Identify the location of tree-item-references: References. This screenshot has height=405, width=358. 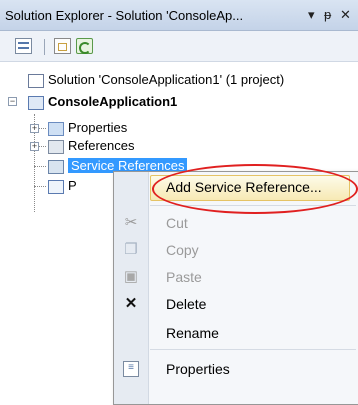
(91, 146).